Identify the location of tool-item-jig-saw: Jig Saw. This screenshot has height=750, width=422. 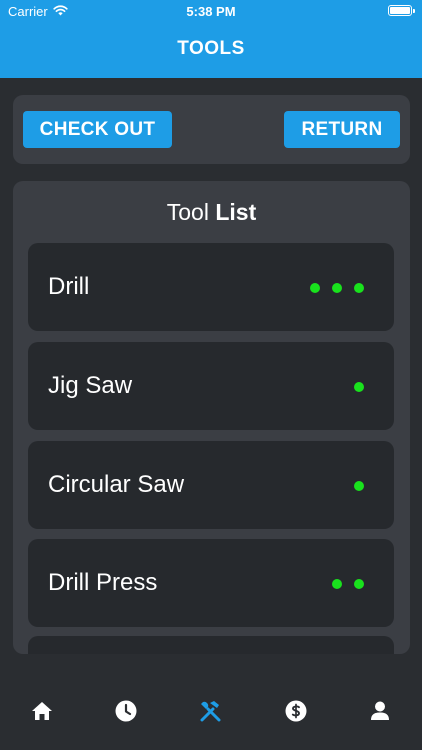
(211, 386).